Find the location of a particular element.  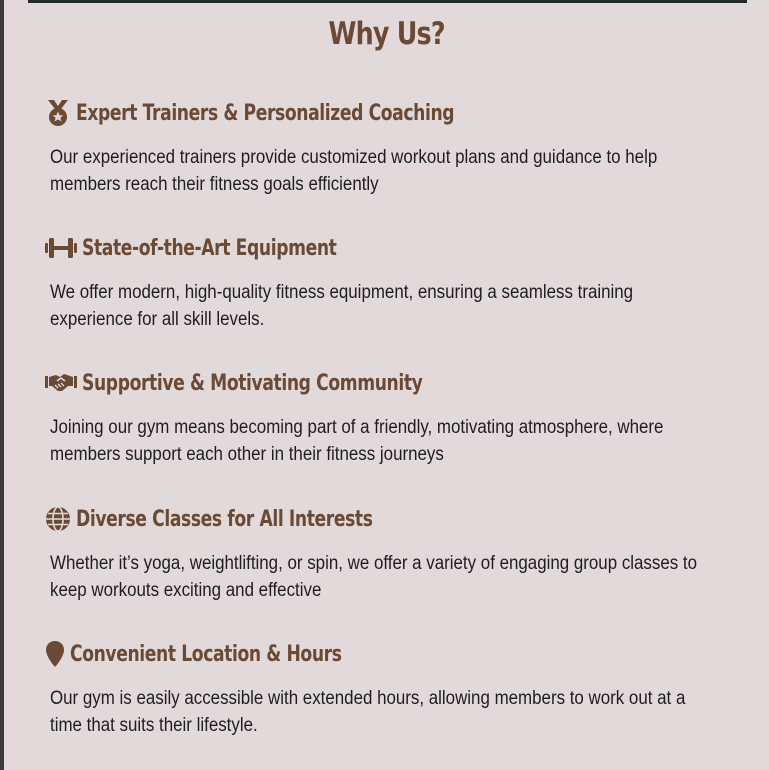

feature-heading-row: Convenient Location & Hours is located at coordinates (231, 654).